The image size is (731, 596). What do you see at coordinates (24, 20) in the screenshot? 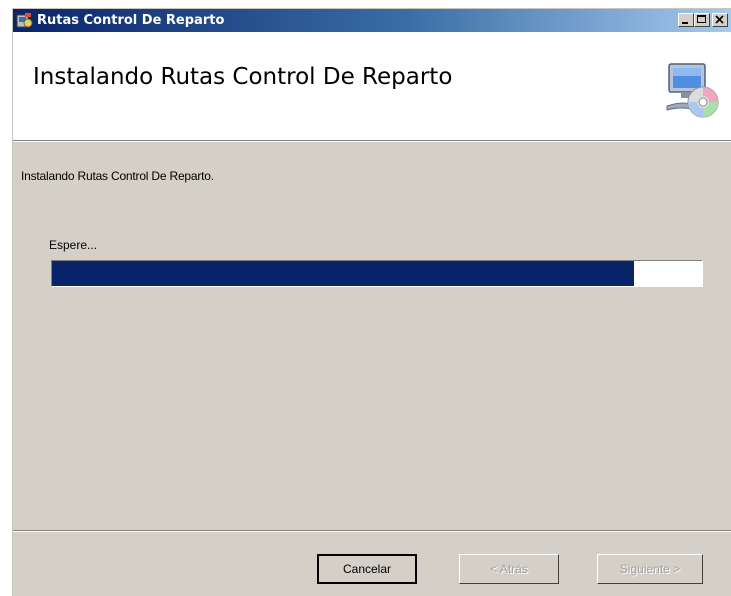
I see `installer-app-icon` at bounding box center [24, 20].